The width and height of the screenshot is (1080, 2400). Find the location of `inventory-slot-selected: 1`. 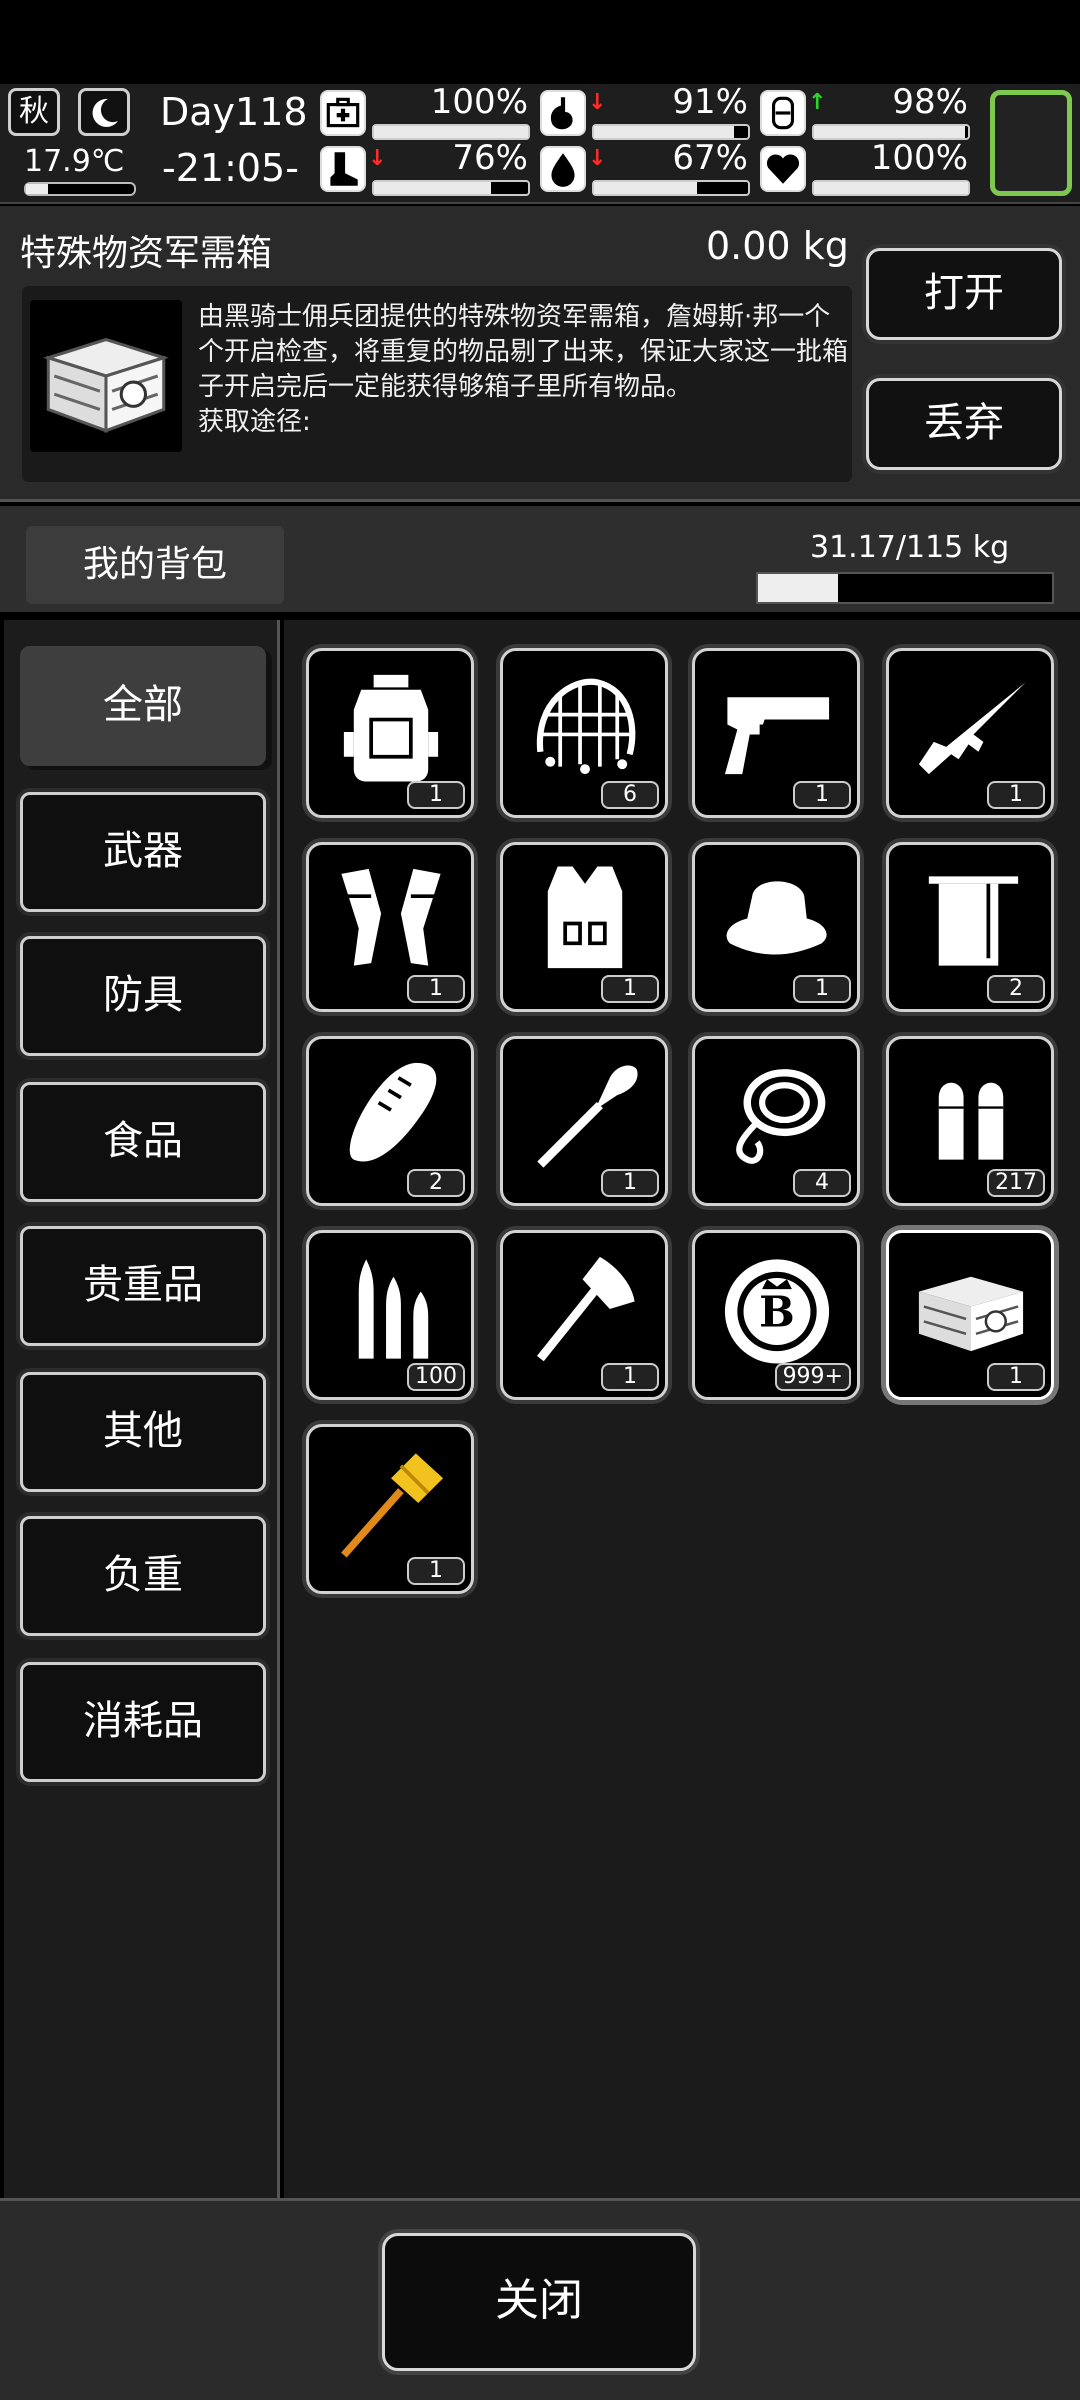

inventory-slot-selected: 1 is located at coordinates (970, 1315).